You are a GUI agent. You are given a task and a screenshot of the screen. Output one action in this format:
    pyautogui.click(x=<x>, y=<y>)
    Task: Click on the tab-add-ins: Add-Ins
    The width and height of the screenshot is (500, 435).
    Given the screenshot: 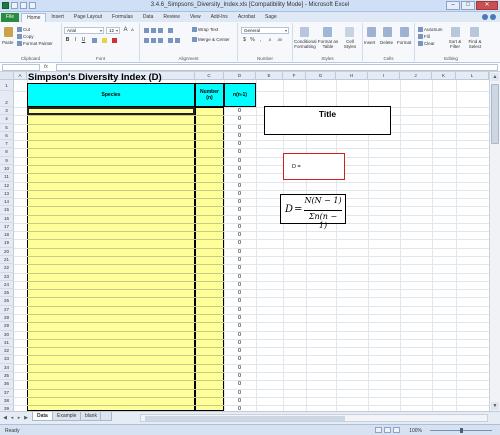 What is the action you would take?
    pyautogui.click(x=219, y=17)
    